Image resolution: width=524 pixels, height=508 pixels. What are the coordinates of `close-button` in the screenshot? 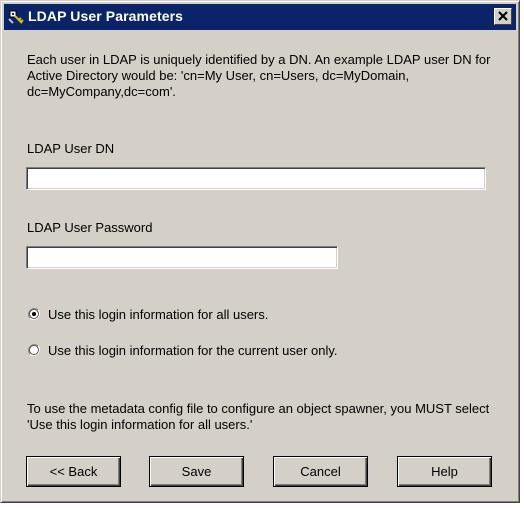 It's located at (503, 16).